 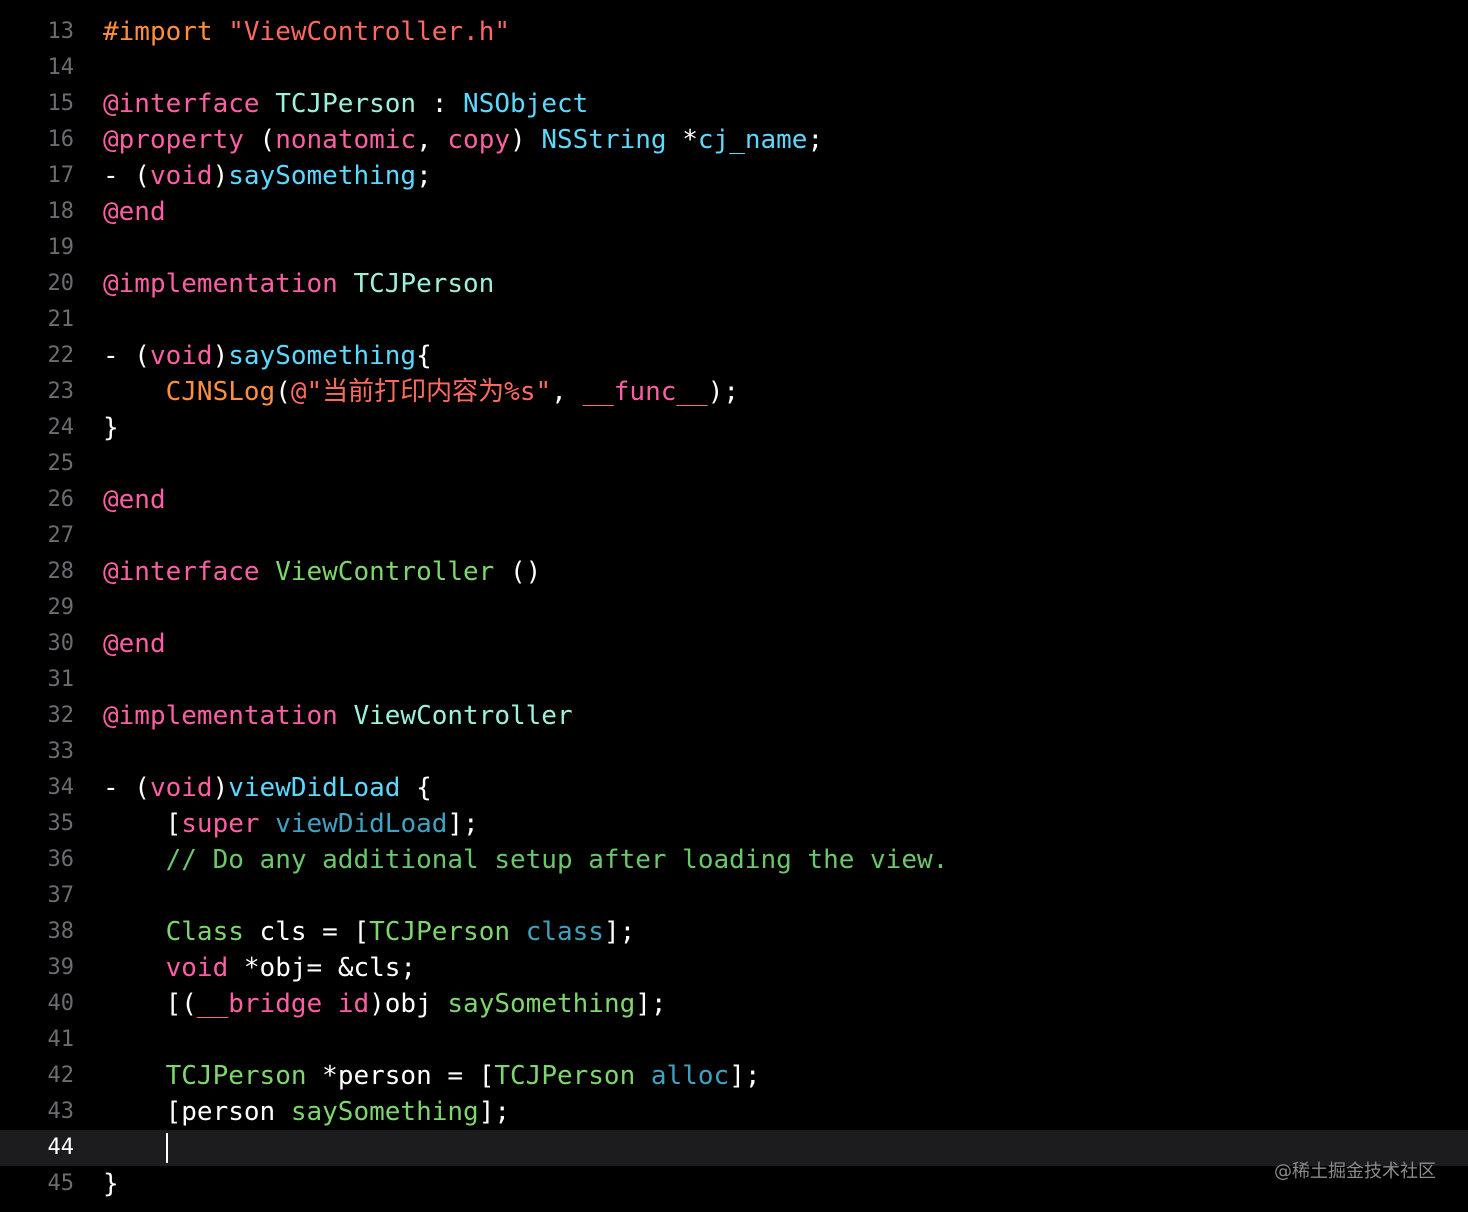 I want to click on code-line: 15 @interface TCJPerson : NSObject, so click(x=734, y=104).